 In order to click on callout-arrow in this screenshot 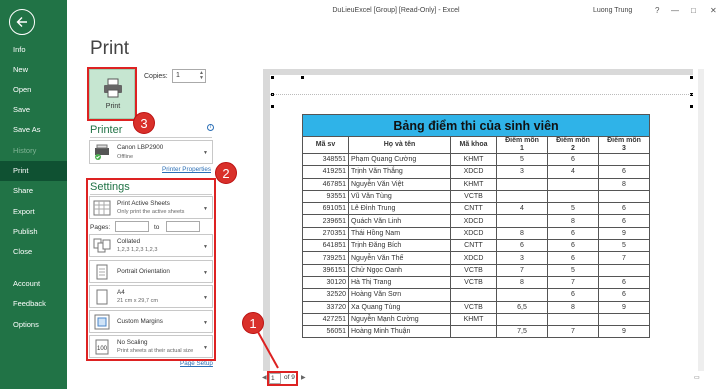, I will do `click(268, 350)`.